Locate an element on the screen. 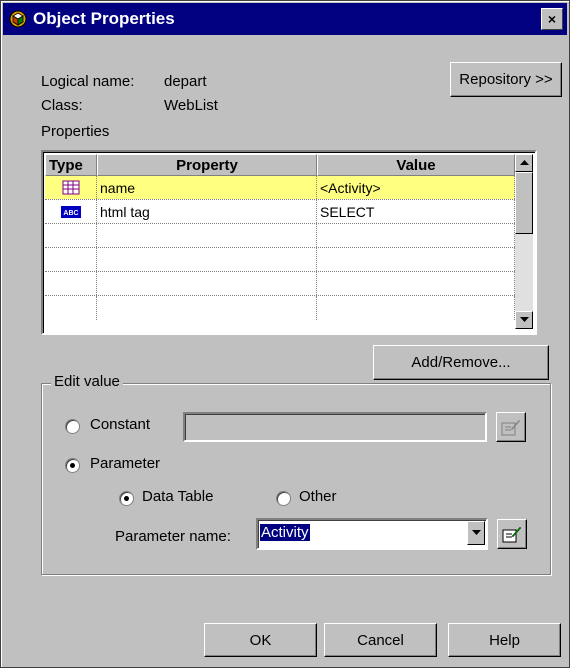 This screenshot has height=668, width=570. svg-text: ABC is located at coordinates (70, 213).